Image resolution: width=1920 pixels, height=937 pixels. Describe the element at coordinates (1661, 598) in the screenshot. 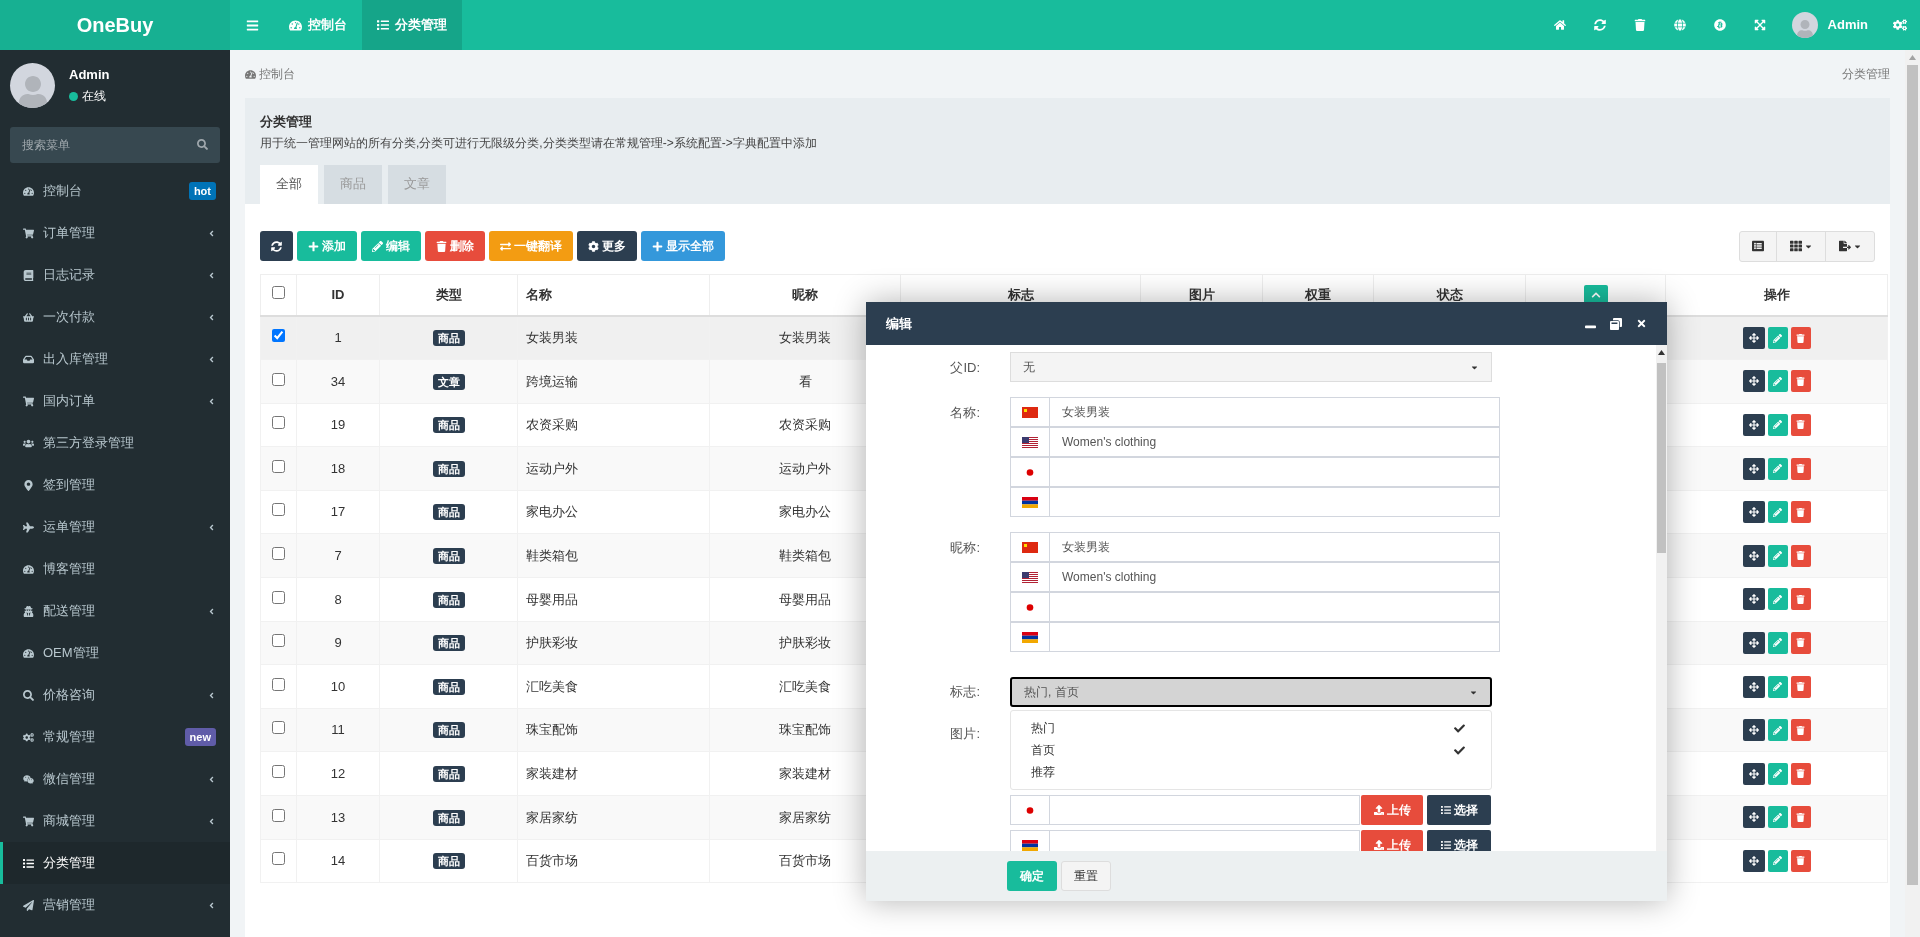

I see `dialog-scrollbar` at that location.